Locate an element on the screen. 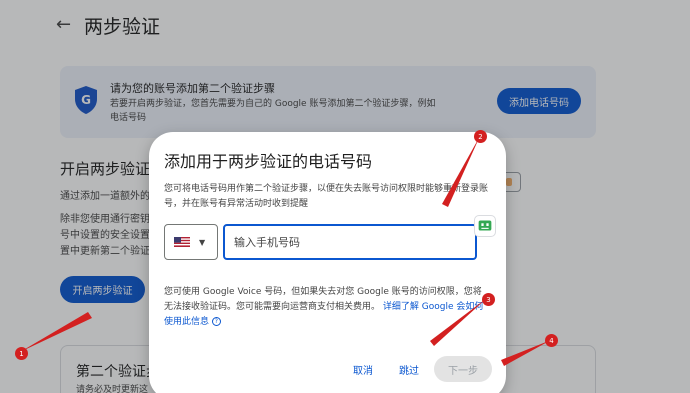  annotation-badge-2: 2 is located at coordinates (480, 136).